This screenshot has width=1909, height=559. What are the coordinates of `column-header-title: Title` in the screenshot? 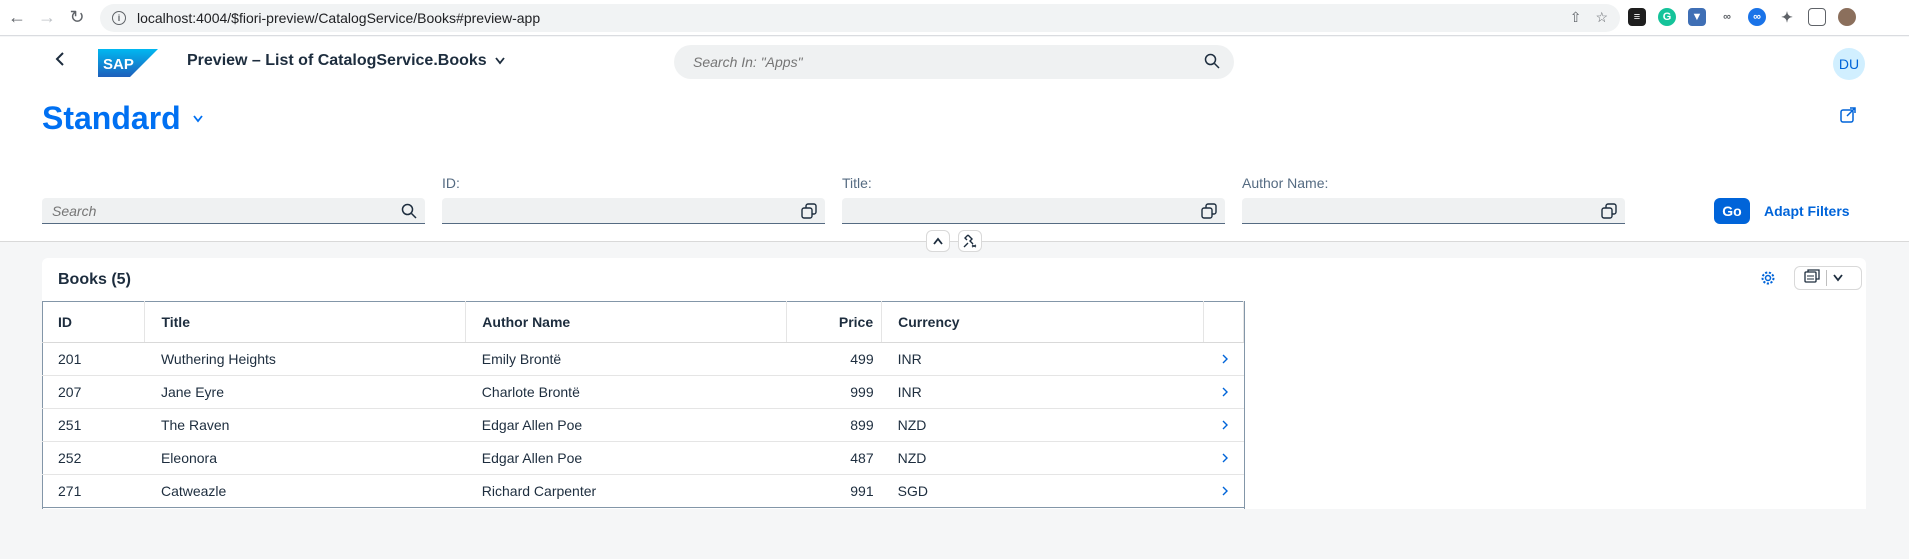 It's located at (305, 322).